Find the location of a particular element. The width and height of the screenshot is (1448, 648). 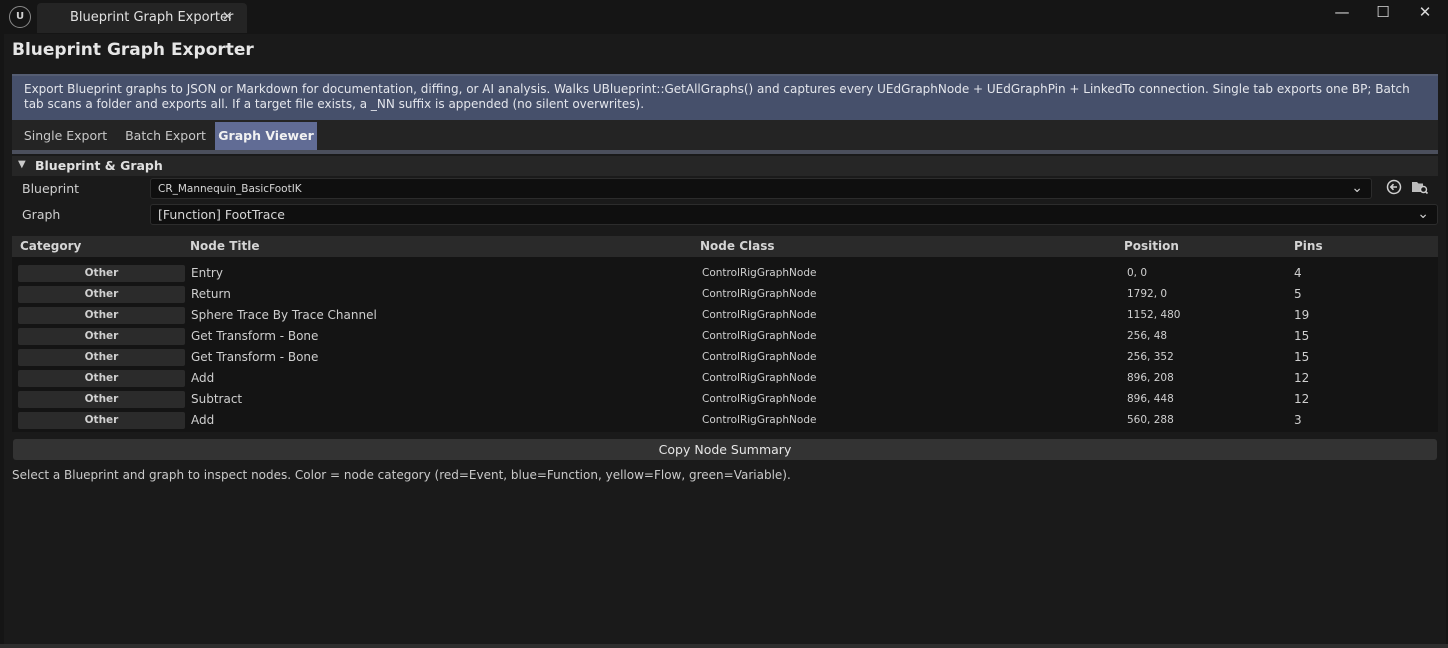

maximize-button: ☐ is located at coordinates (1383, 13).